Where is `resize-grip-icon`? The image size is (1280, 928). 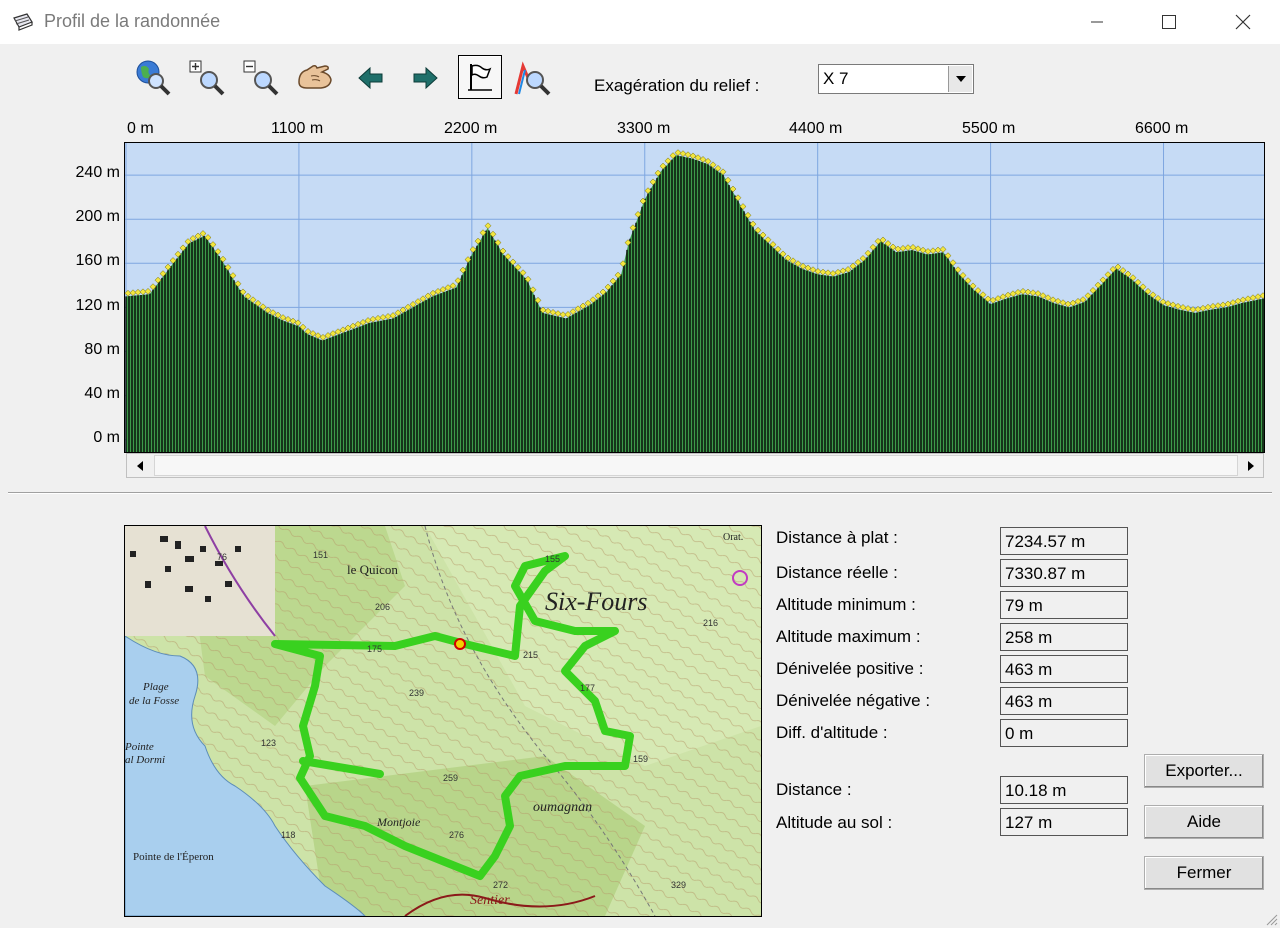
resize-grip-icon is located at coordinates (1271, 919).